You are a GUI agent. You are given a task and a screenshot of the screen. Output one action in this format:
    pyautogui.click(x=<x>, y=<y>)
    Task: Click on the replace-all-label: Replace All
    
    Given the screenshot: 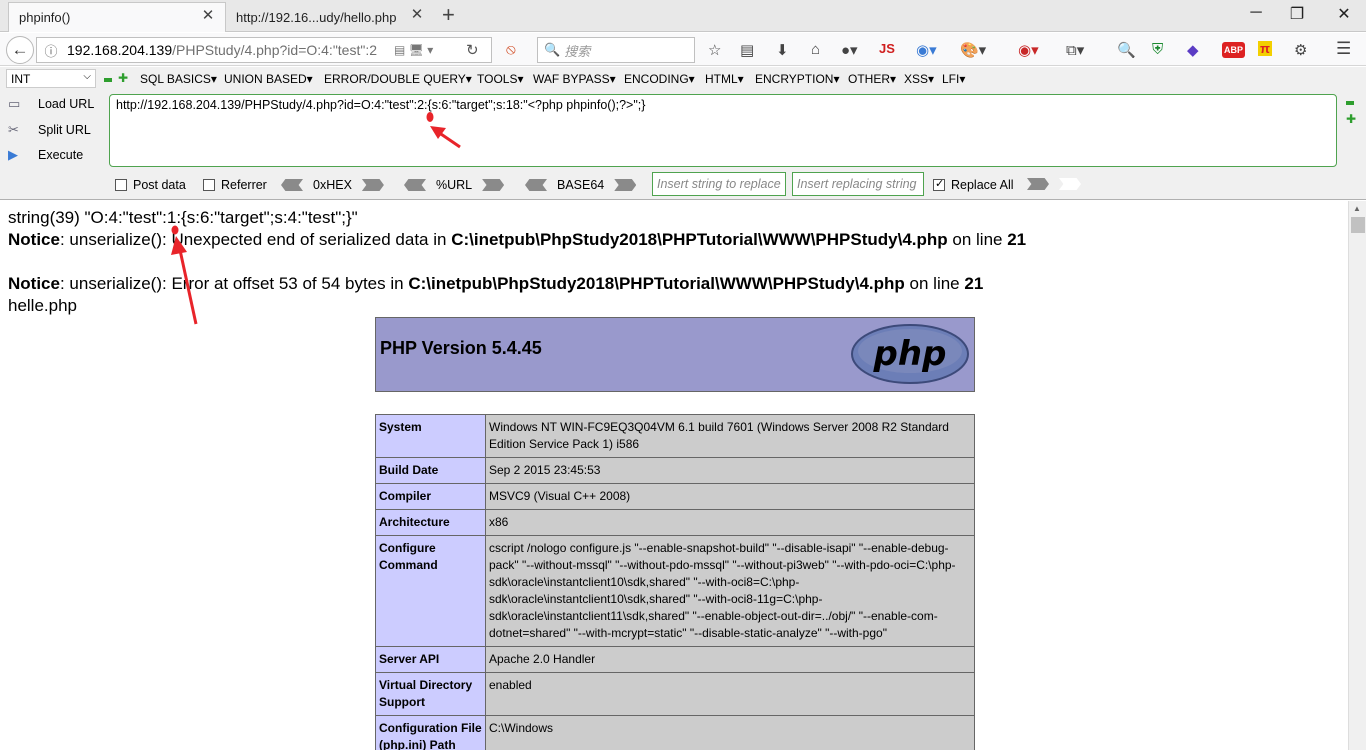 What is the action you would take?
    pyautogui.click(x=982, y=185)
    